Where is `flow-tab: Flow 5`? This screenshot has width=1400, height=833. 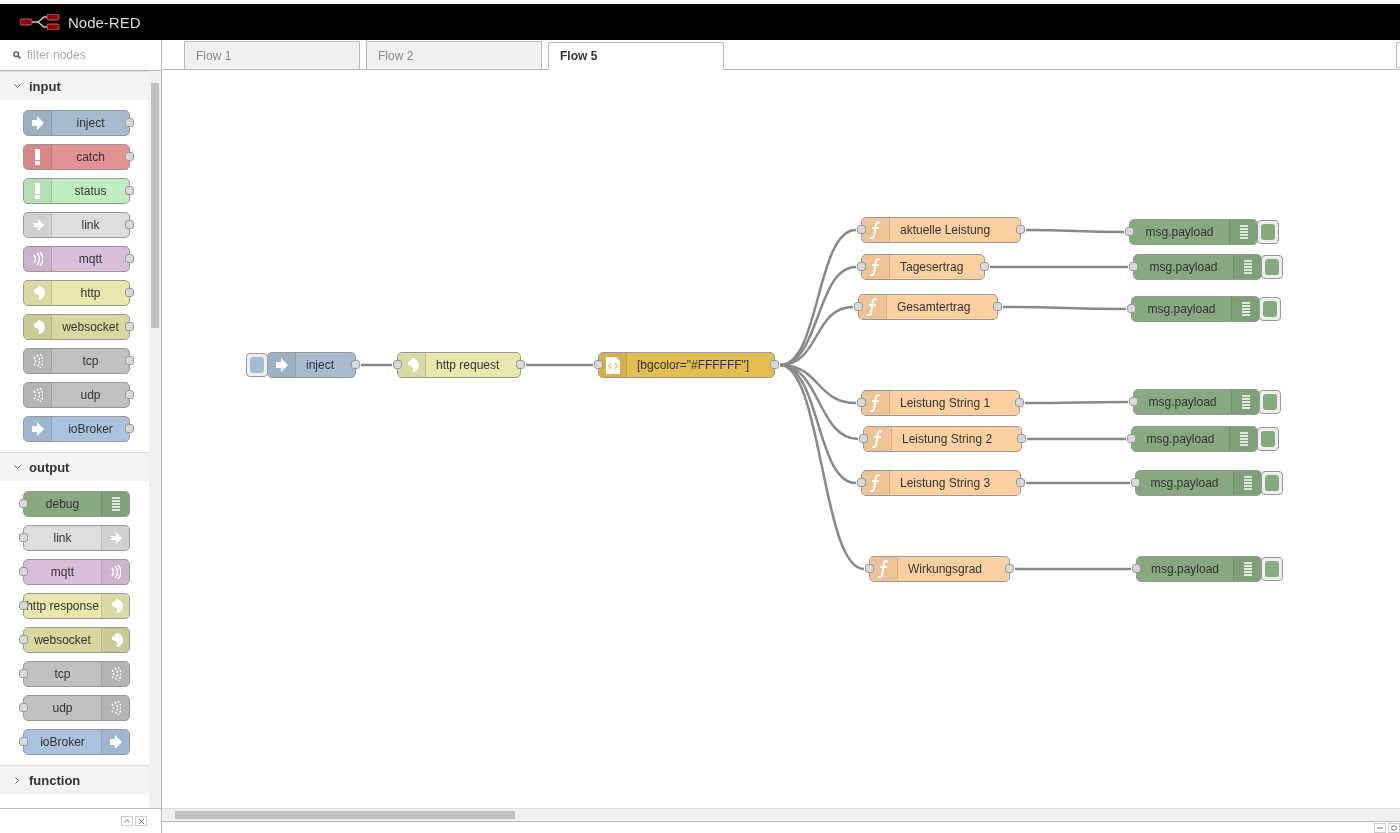 flow-tab: Flow 5 is located at coordinates (636, 56).